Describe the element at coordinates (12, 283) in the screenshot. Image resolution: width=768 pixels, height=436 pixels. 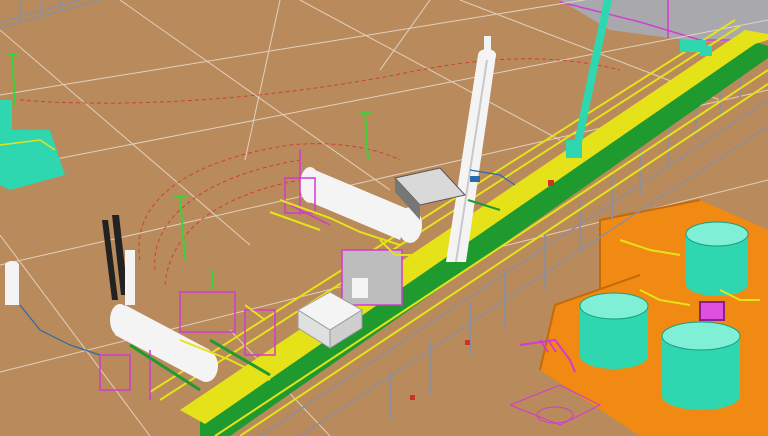
I see `vertical-vessel-left` at that location.